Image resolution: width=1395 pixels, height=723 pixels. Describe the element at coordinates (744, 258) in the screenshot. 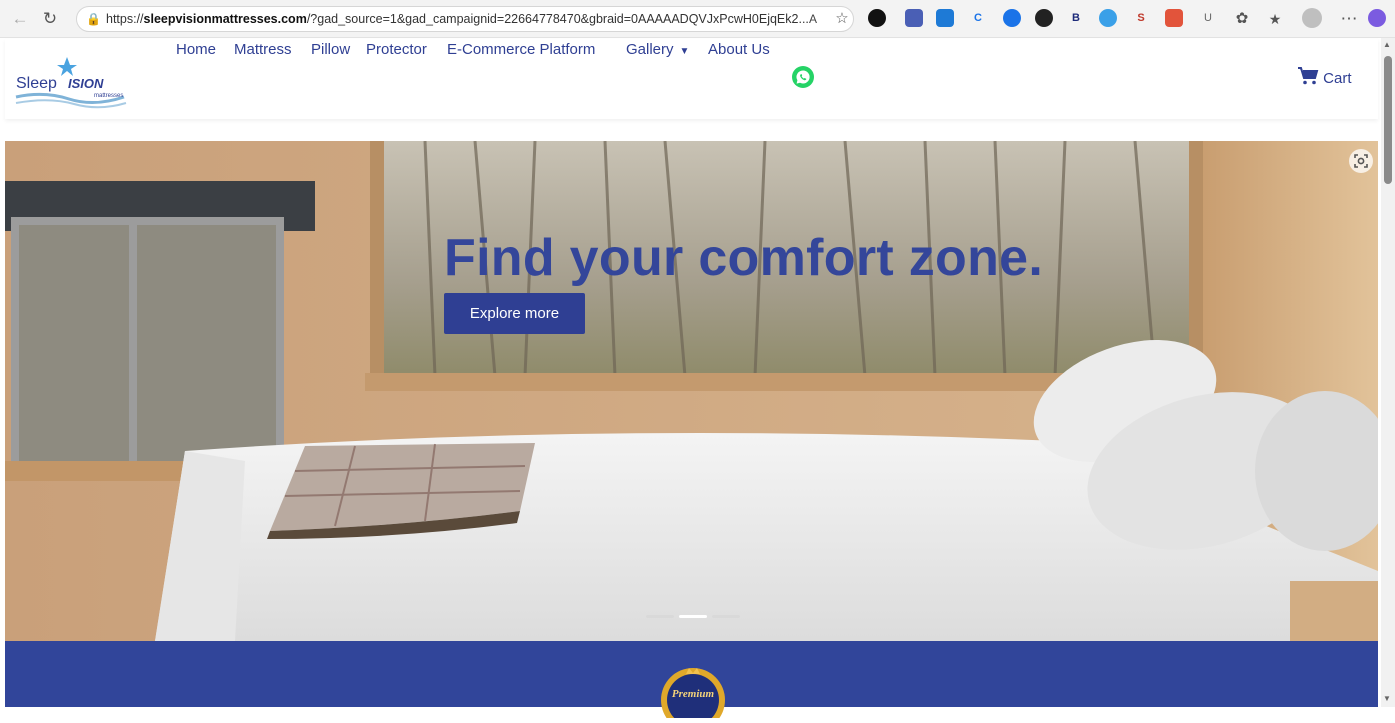

I see `hero-headline: Find your comfort zone.` at that location.